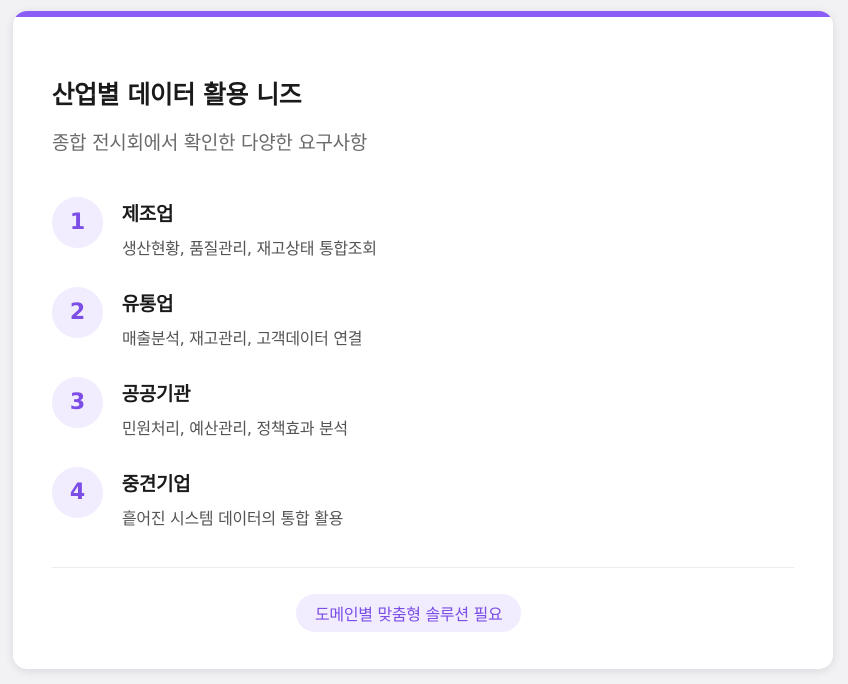 Image resolution: width=848 pixels, height=684 pixels. What do you see at coordinates (242, 338) in the screenshot?
I see `item-description: 매출분석, 재고관리, 고객데이터 연결` at bounding box center [242, 338].